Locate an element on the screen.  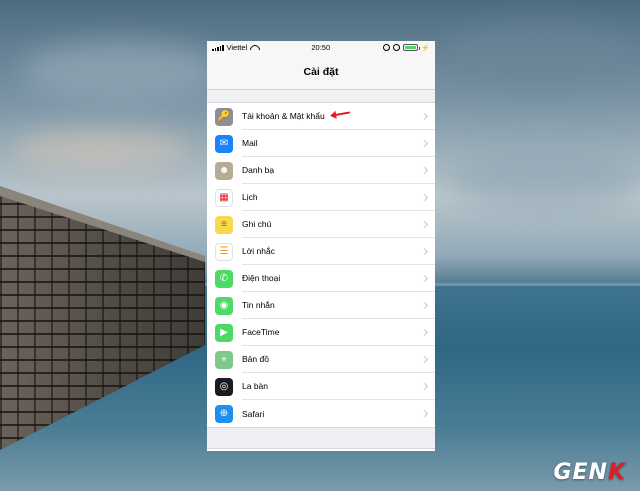
settings-row: ✉ Mail is located at coordinates (321, 143).